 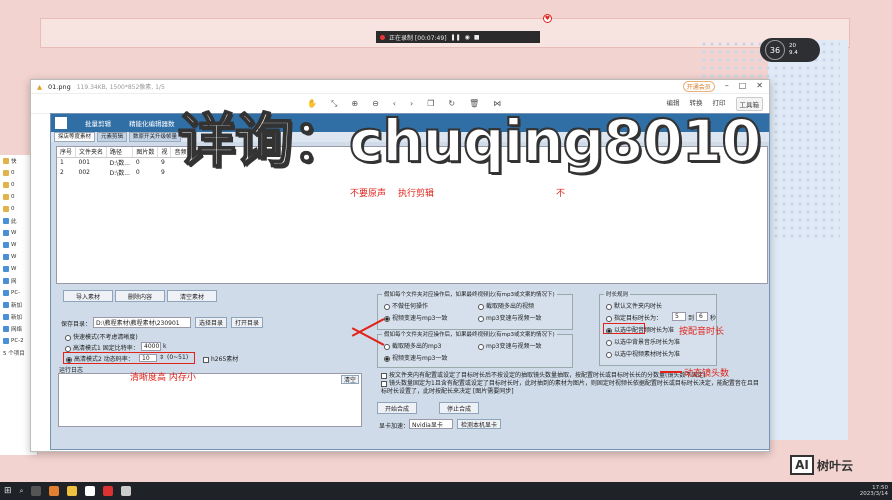 What do you see at coordinates (793, 53) in the screenshot?
I see `download-speed: 9.4` at bounding box center [793, 53].